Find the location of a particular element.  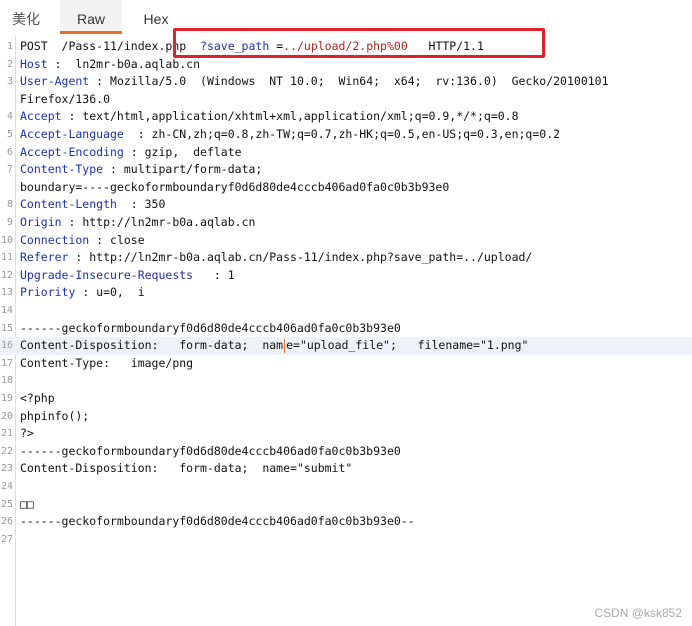

line-text: Content-Type: image/png is located at coordinates (106, 364).